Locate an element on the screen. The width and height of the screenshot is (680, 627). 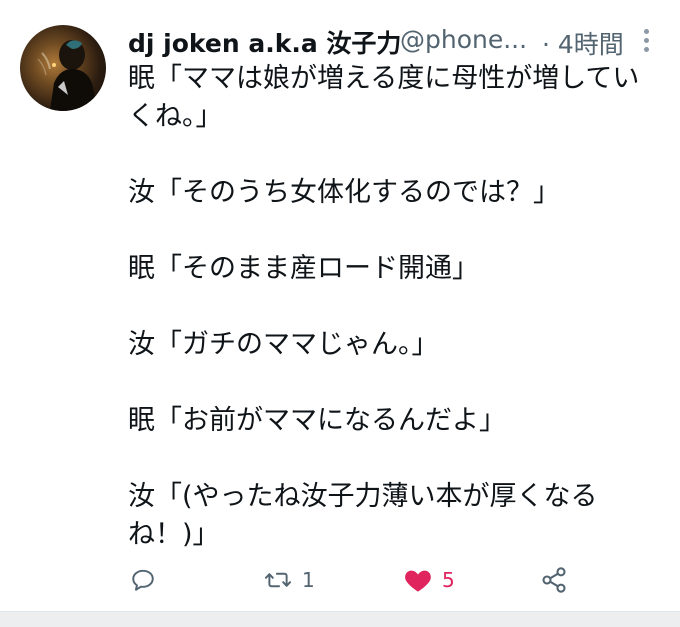
tweet-line: 眠「そのまま産ロード開通」 is located at coordinates (303, 268).